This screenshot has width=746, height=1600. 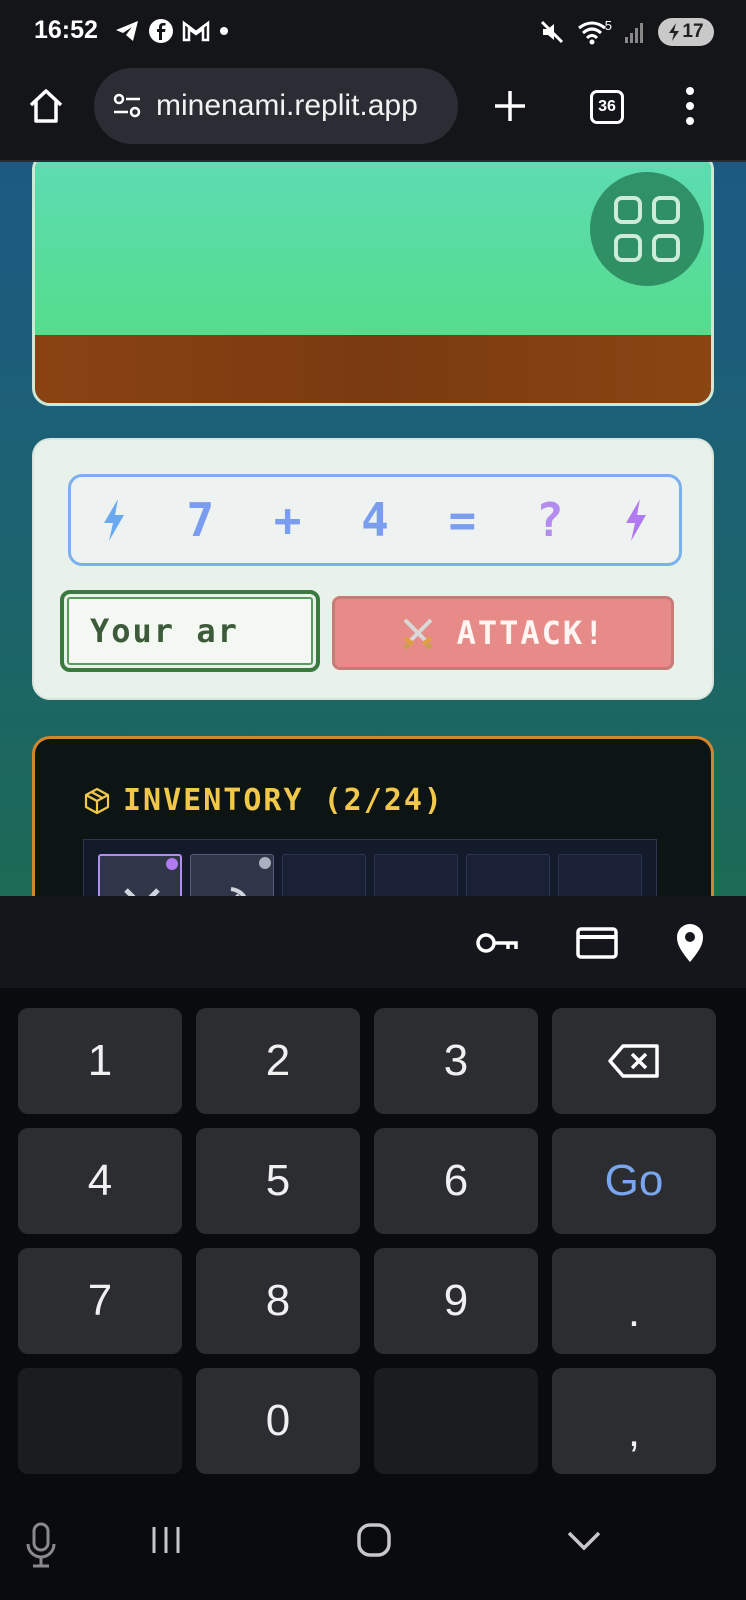 I want to click on facebook-icon, so click(x=161, y=31).